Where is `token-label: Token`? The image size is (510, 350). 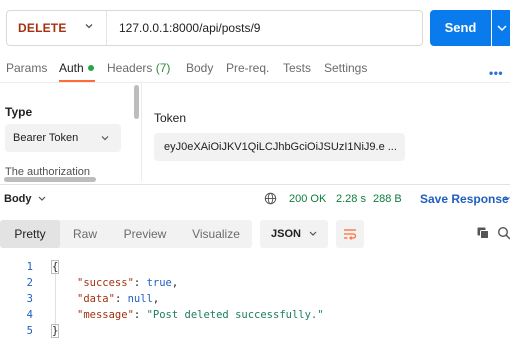 token-label: Token is located at coordinates (170, 118).